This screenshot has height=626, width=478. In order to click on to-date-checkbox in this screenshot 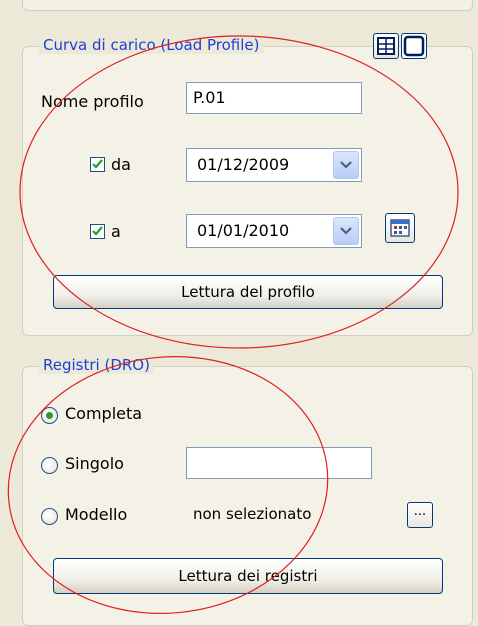, I will do `click(97, 231)`.